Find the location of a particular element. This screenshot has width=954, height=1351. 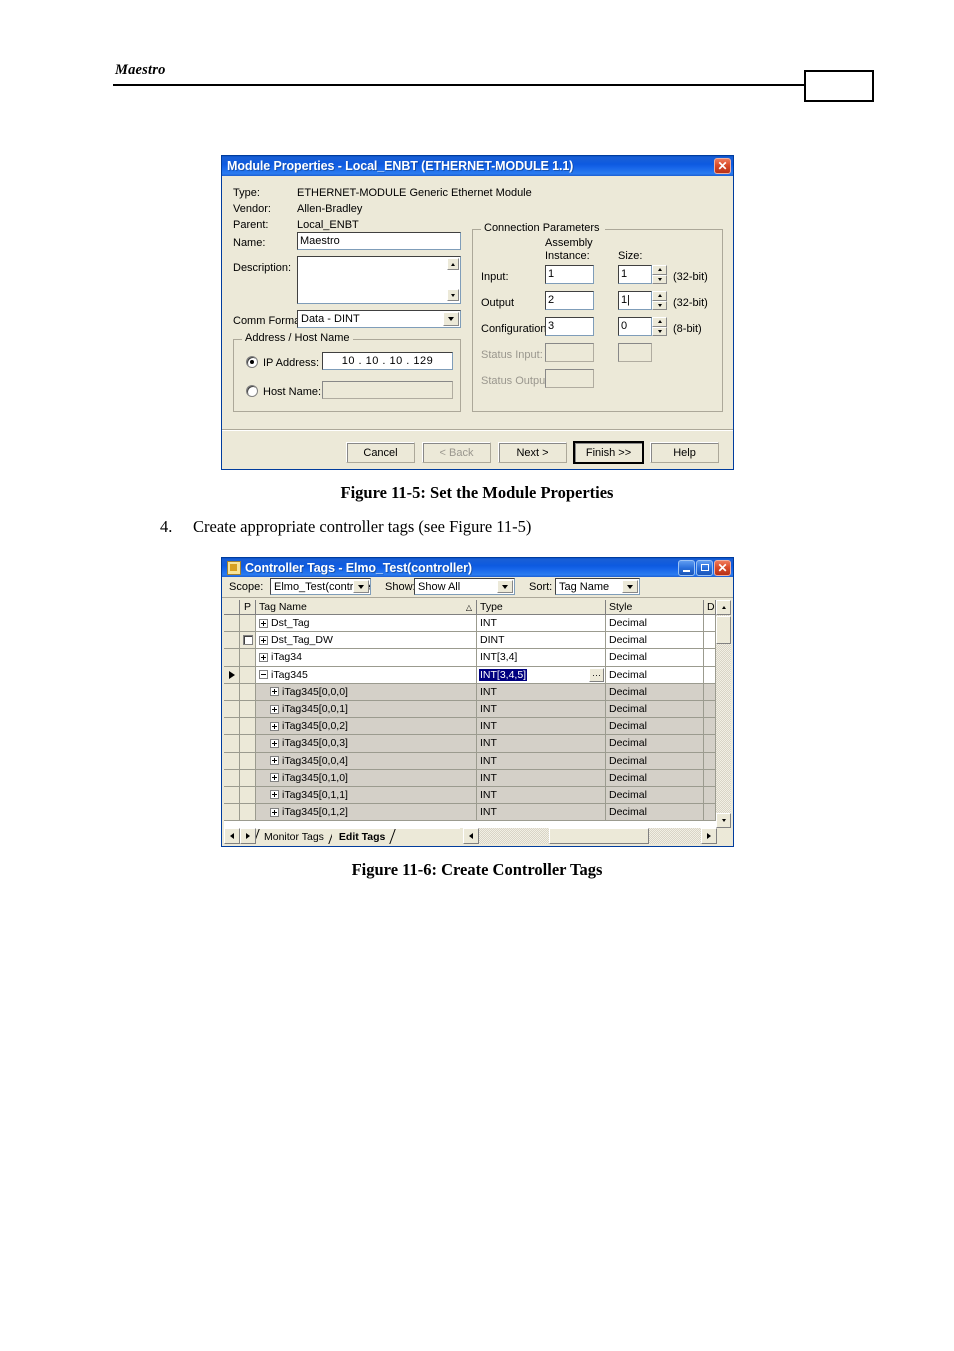

hscrollbar-thumb is located at coordinates (599, 836).